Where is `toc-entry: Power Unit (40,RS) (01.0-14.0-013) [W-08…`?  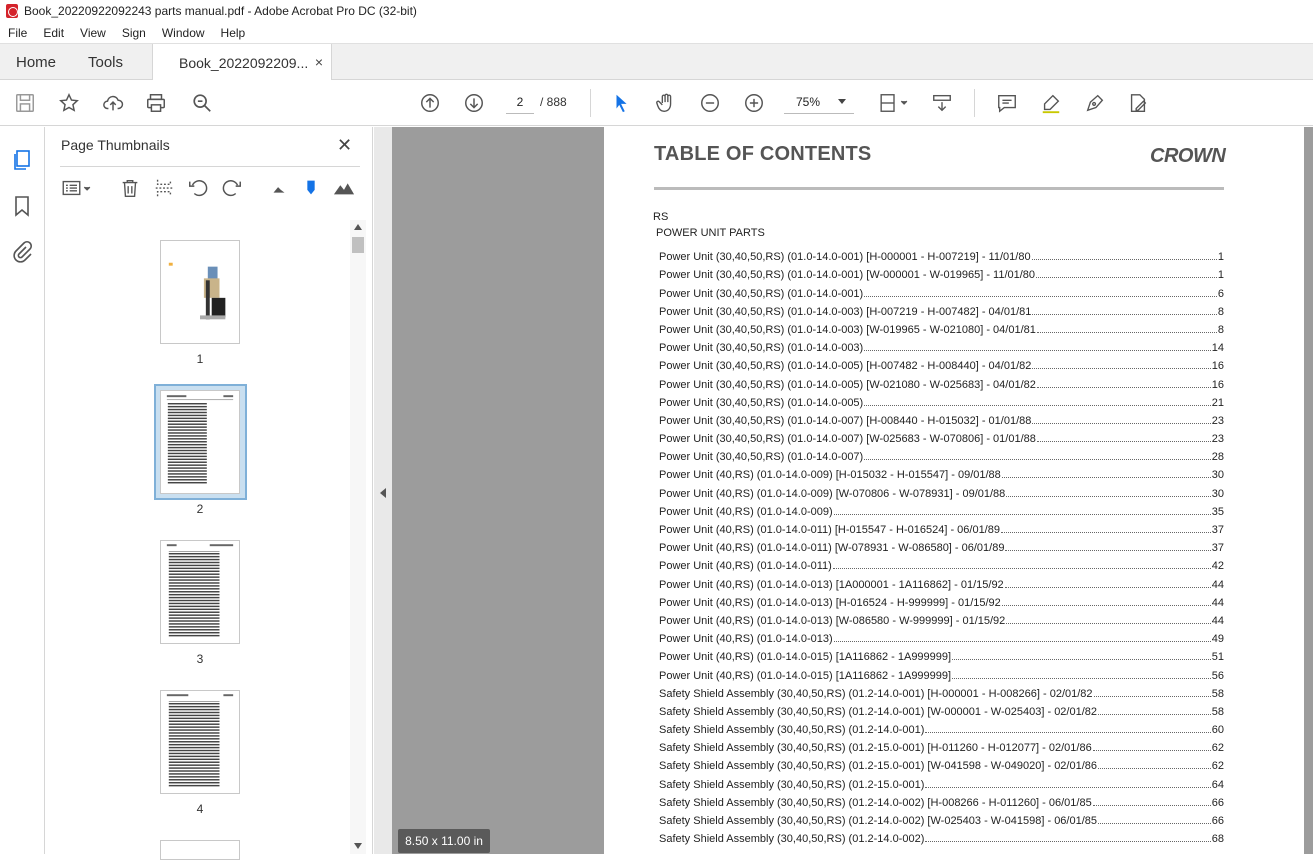 toc-entry: Power Unit (40,RS) (01.0-14.0-013) [W-08… is located at coordinates (941, 618).